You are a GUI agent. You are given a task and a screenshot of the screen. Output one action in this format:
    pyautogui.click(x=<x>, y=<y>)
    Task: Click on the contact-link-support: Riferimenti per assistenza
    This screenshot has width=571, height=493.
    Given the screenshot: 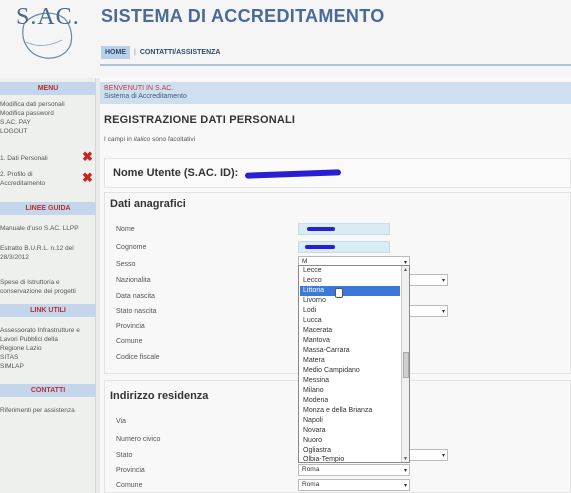 What is the action you would take?
    pyautogui.click(x=46, y=410)
    